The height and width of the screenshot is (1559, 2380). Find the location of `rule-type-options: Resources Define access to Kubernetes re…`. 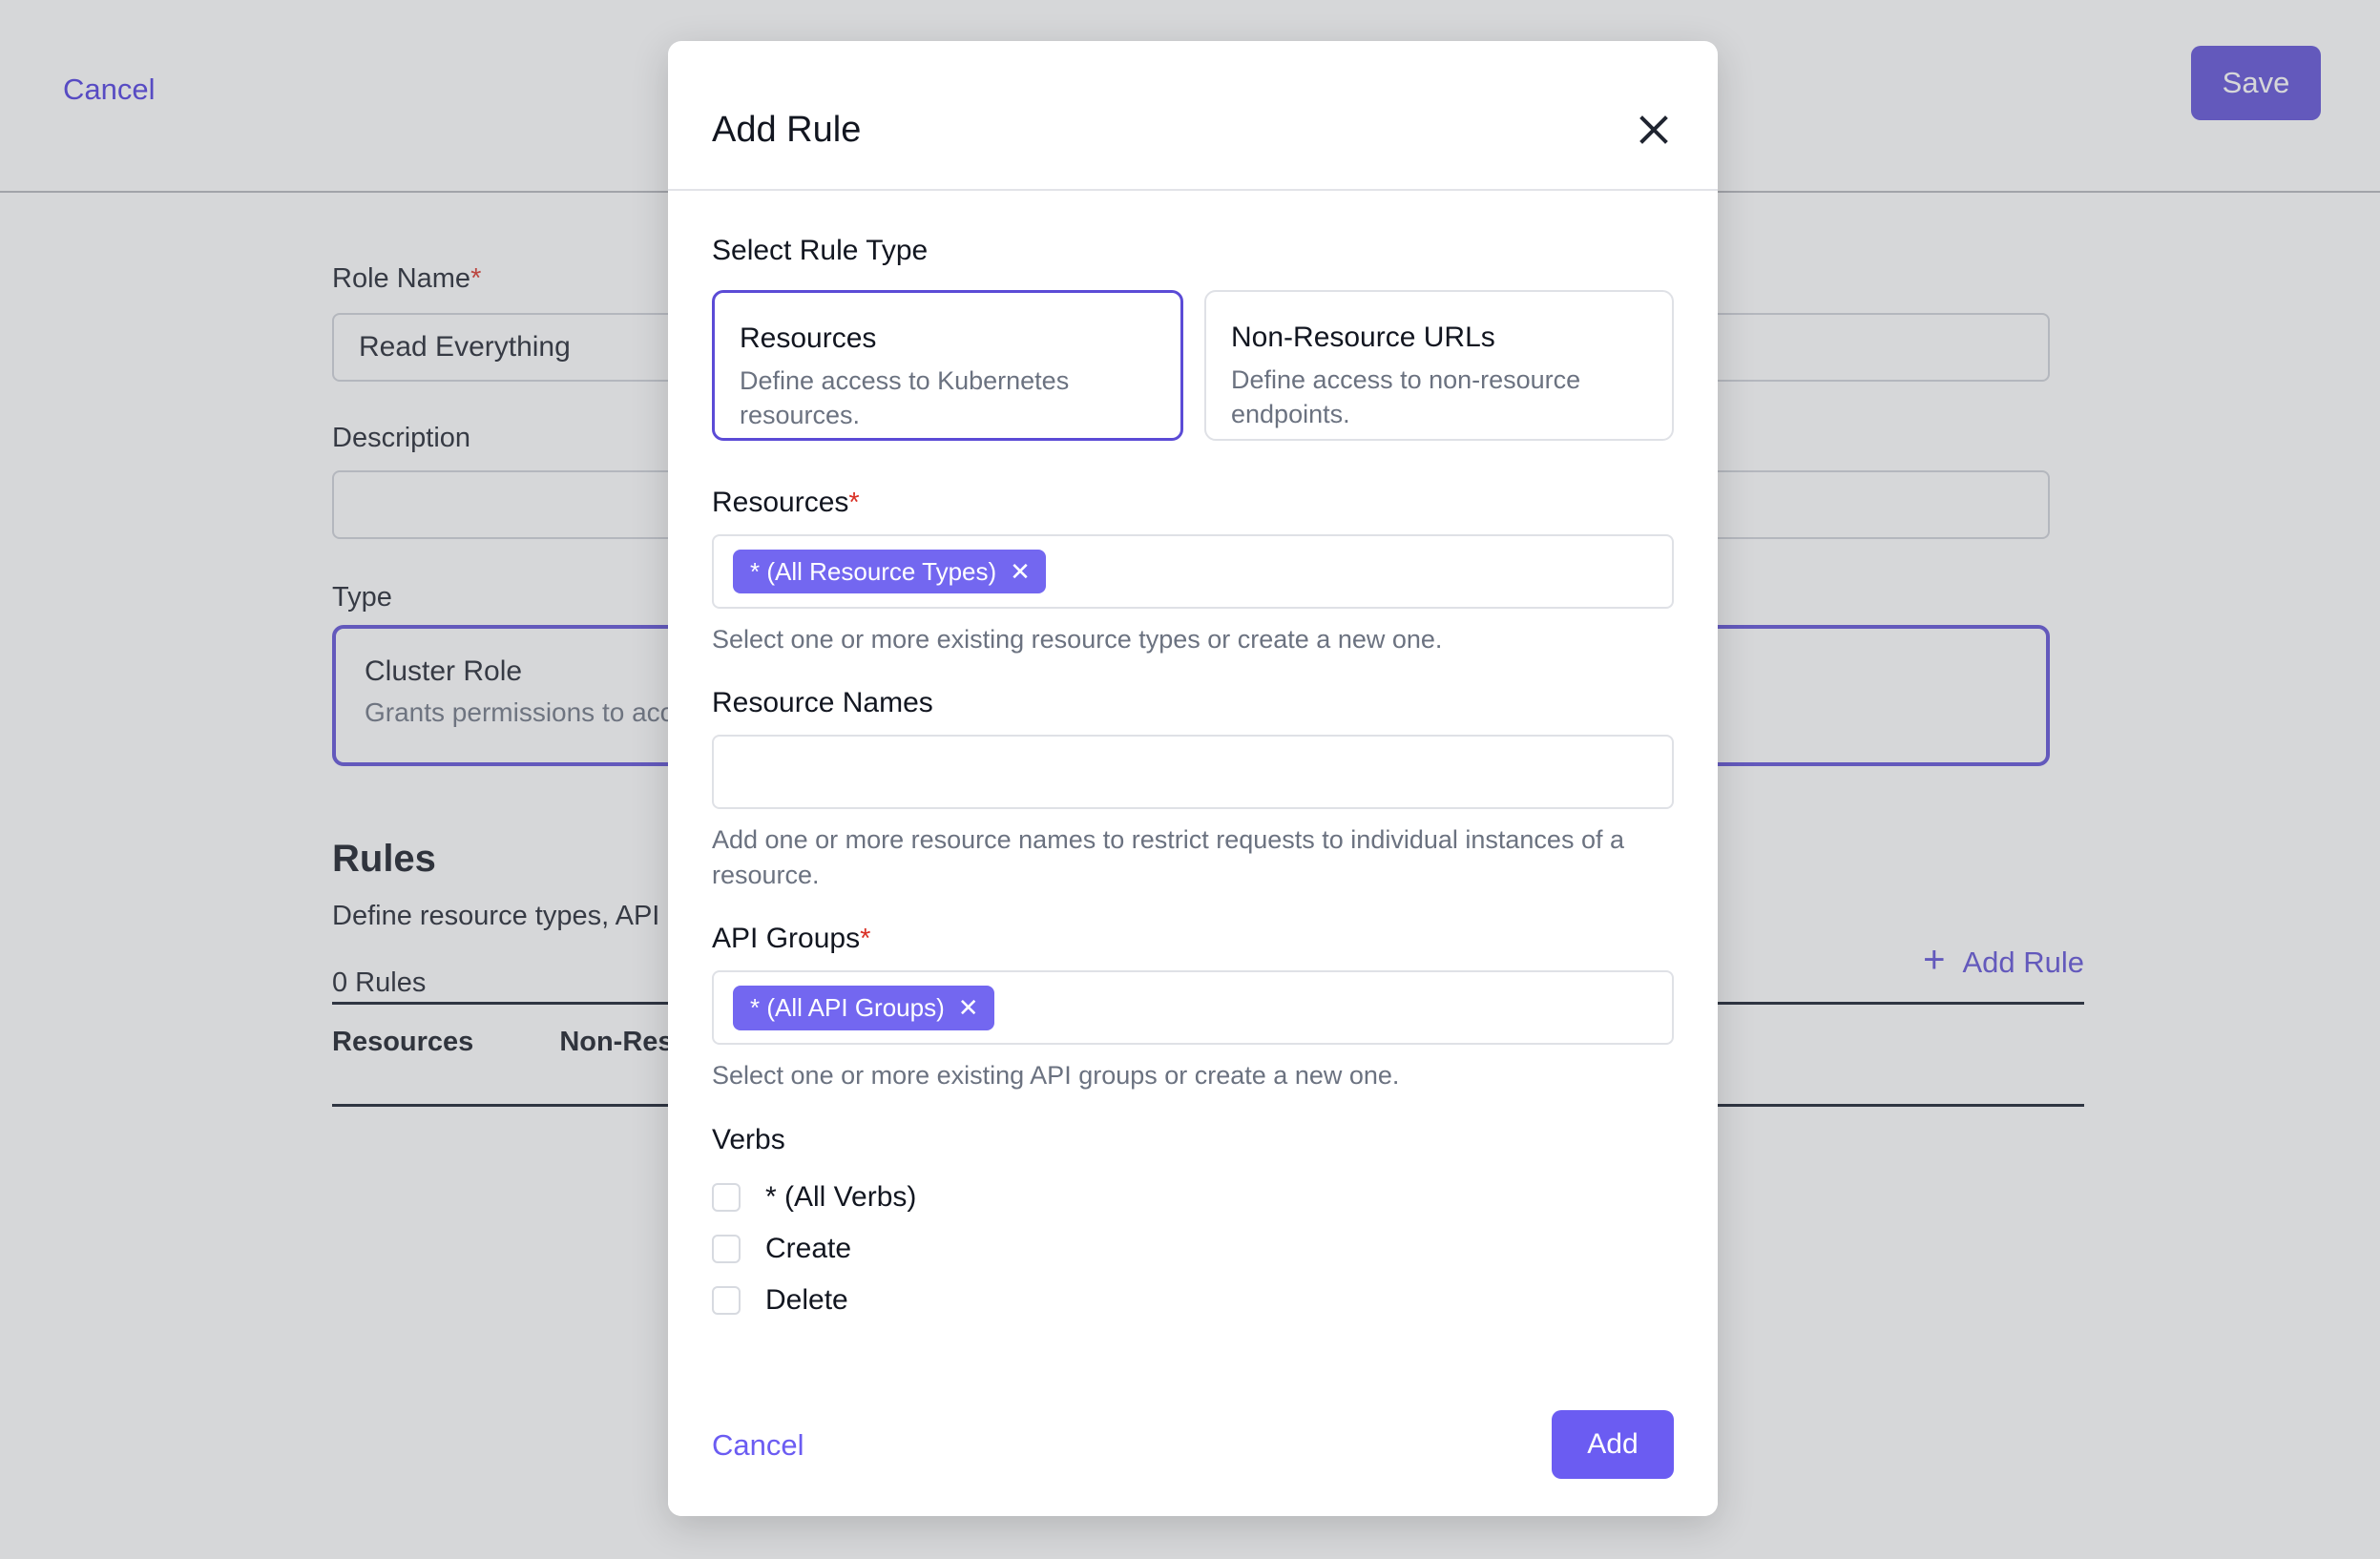

rule-type-options: Resources Define access to Kubernetes re… is located at coordinates (1193, 365).